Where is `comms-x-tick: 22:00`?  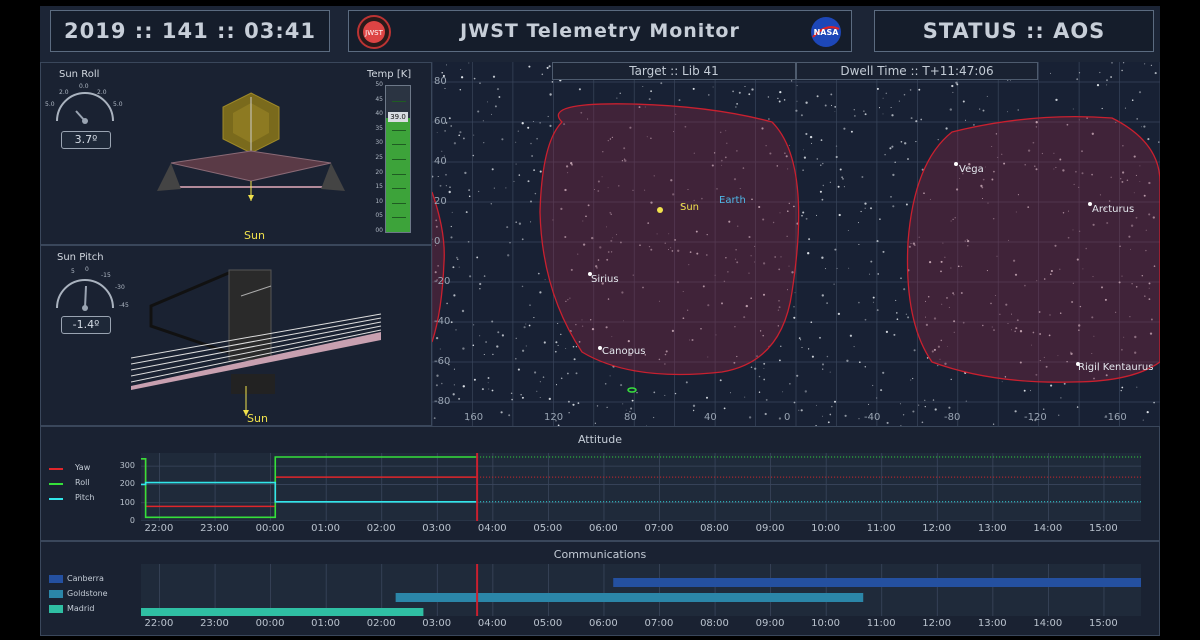
comms-x-tick: 22:00 is located at coordinates (159, 623).